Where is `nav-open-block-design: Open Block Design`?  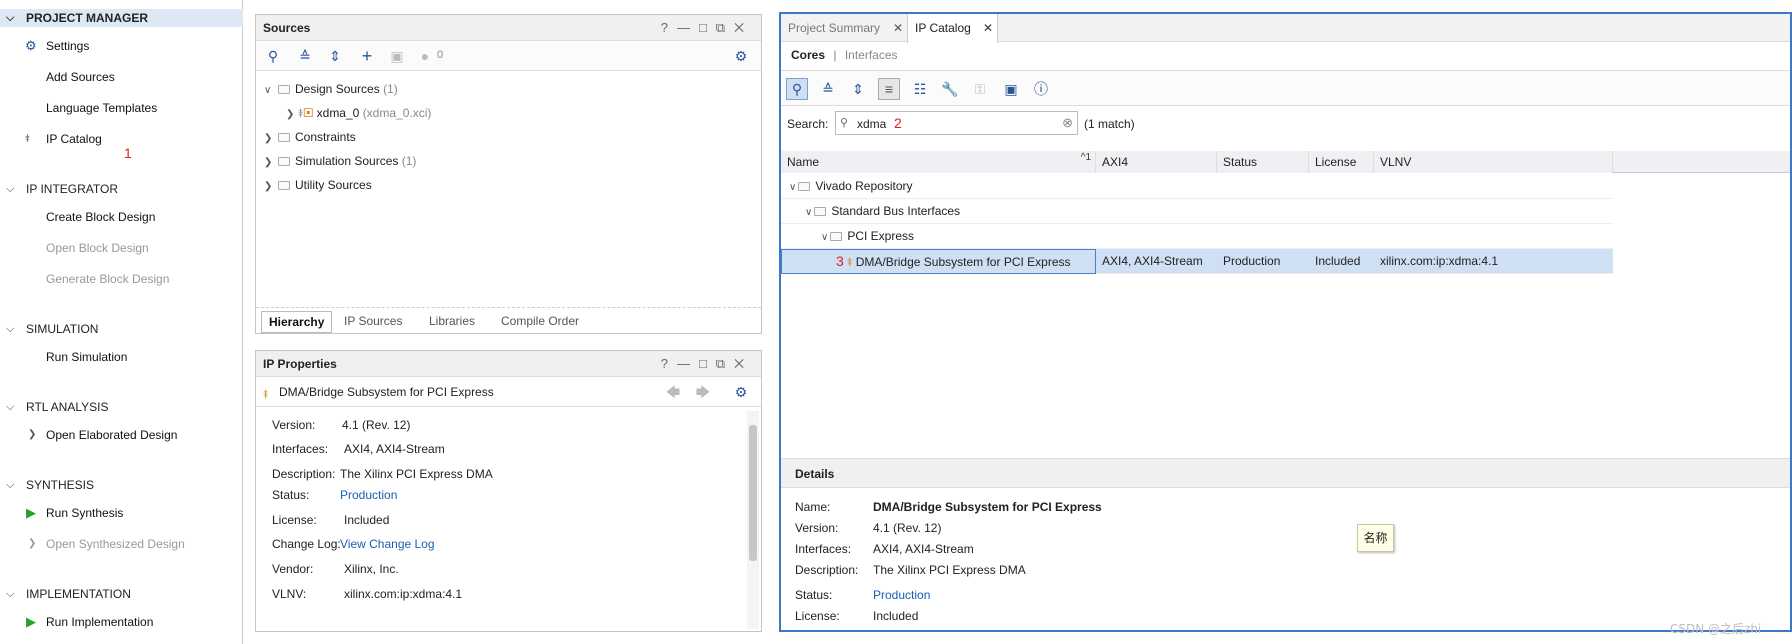 nav-open-block-design: Open Block Design is located at coordinates (97, 248).